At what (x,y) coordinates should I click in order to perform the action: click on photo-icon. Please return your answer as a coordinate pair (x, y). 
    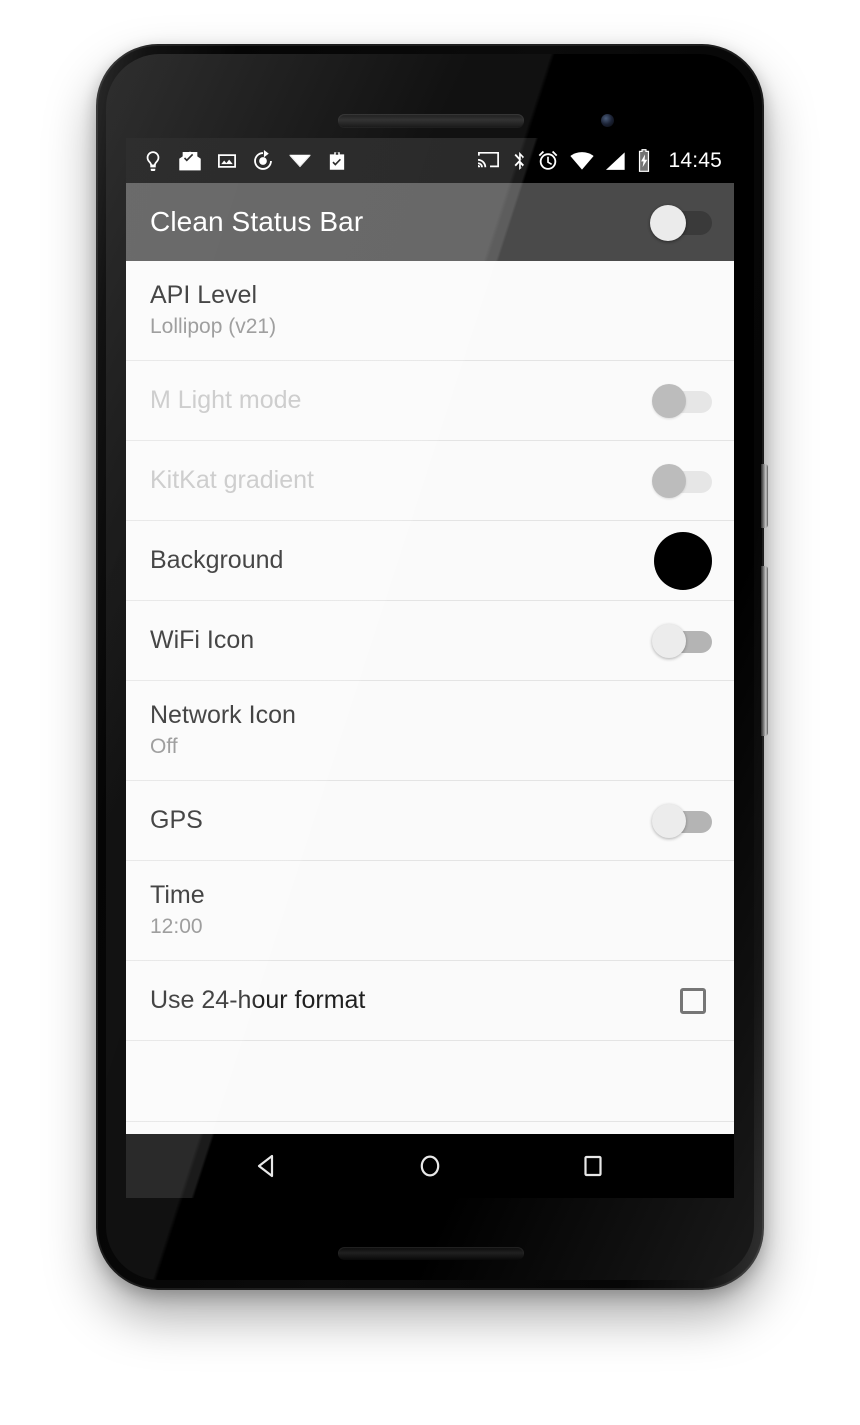
    Looking at the image, I should click on (227, 160).